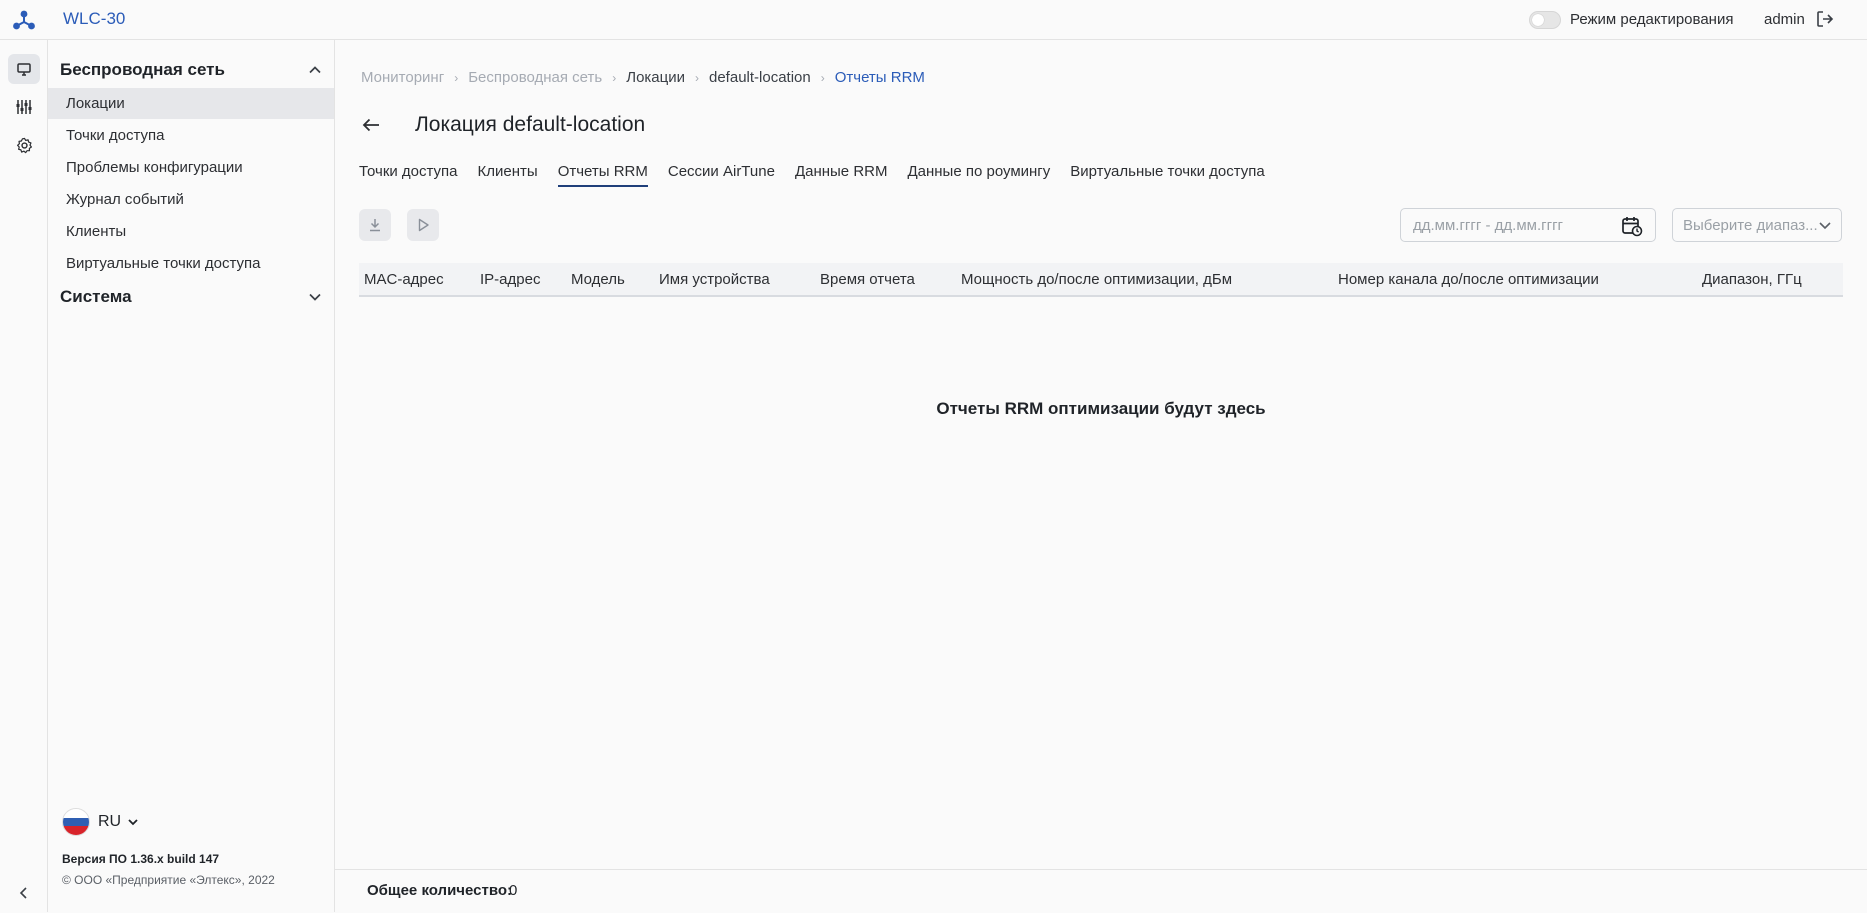 The height and width of the screenshot is (913, 1867). Describe the element at coordinates (530, 124) in the screenshot. I see `page-title: Локация default-location` at that location.